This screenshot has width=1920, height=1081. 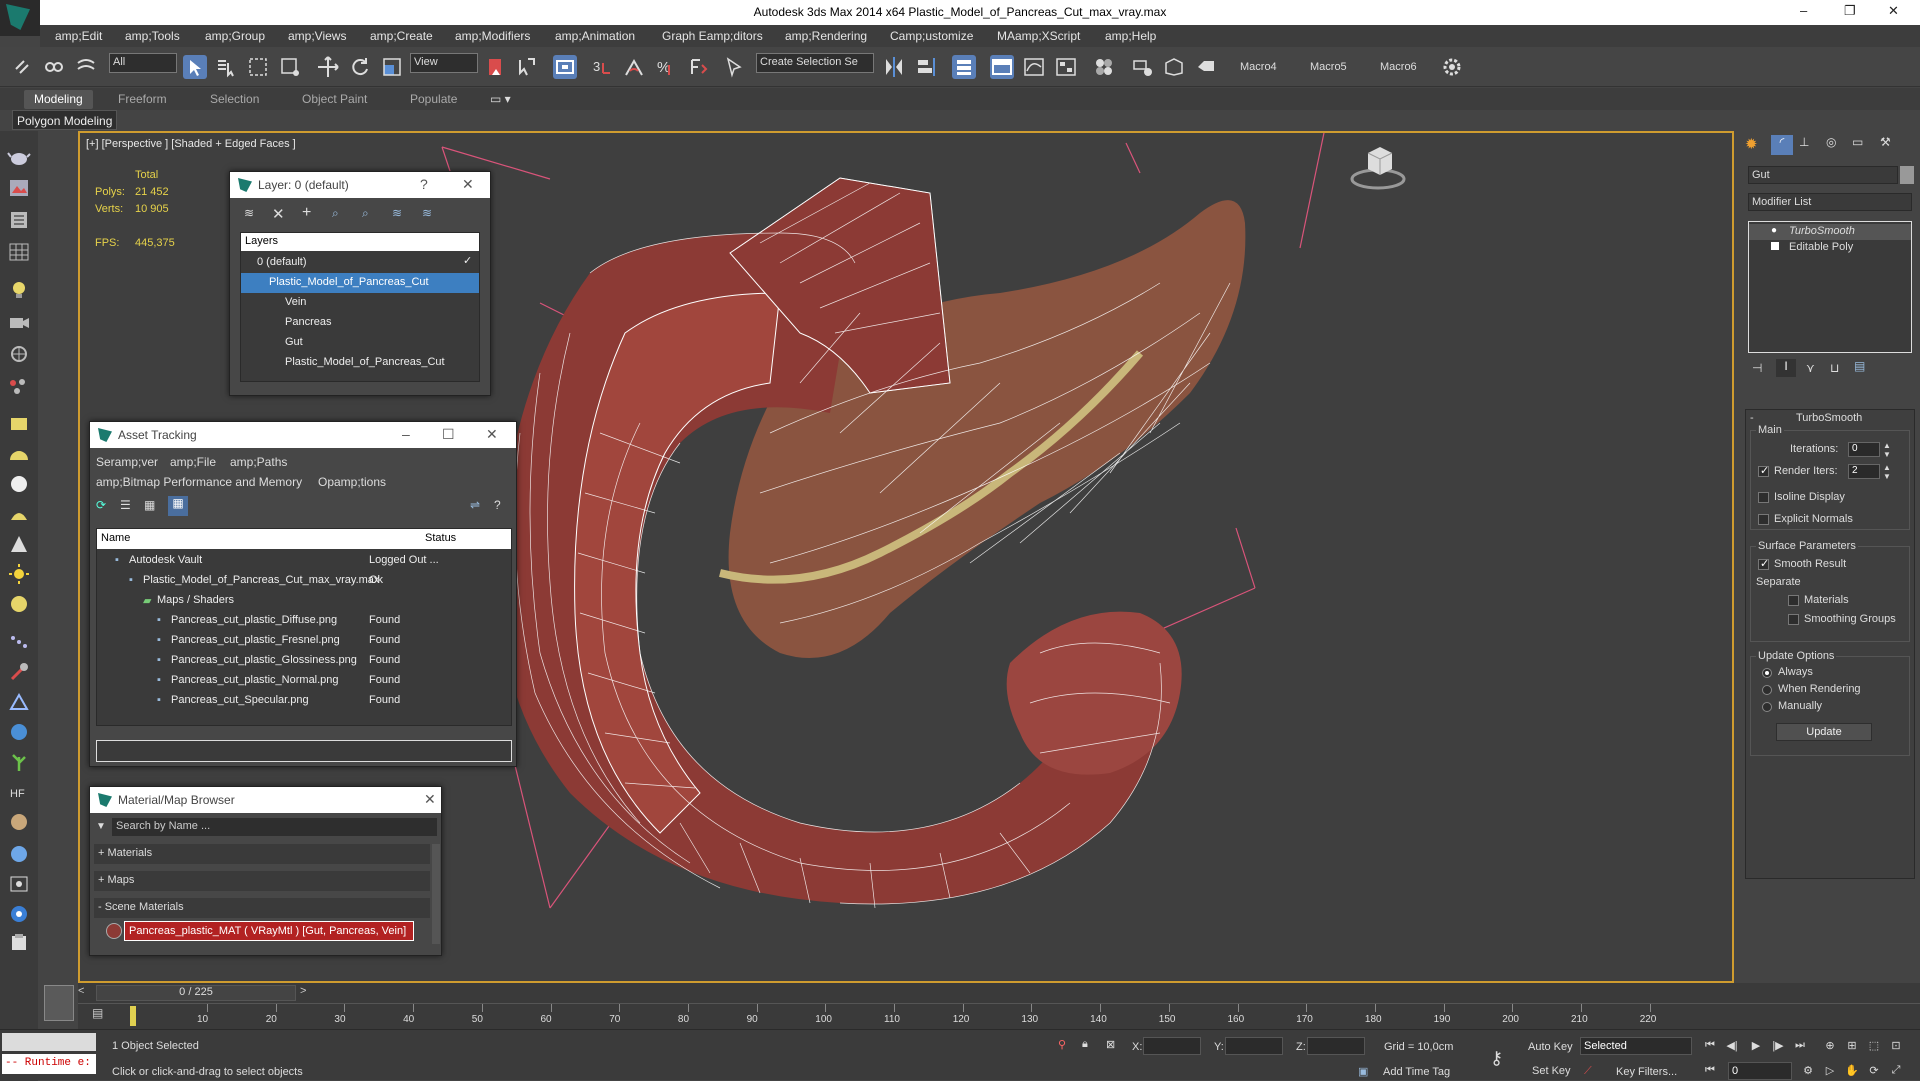 I want to click on highlight-layer-icon: ⌕, so click(x=365, y=213).